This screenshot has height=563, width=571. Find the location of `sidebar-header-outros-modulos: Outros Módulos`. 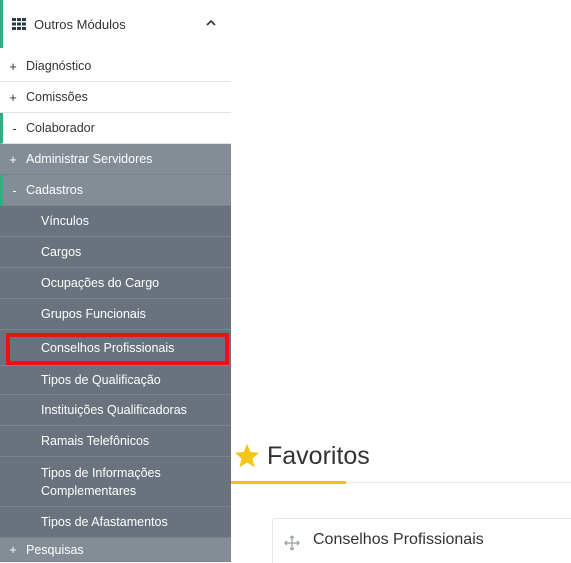

sidebar-header-outros-modulos: Outros Módulos is located at coordinates (115, 24).